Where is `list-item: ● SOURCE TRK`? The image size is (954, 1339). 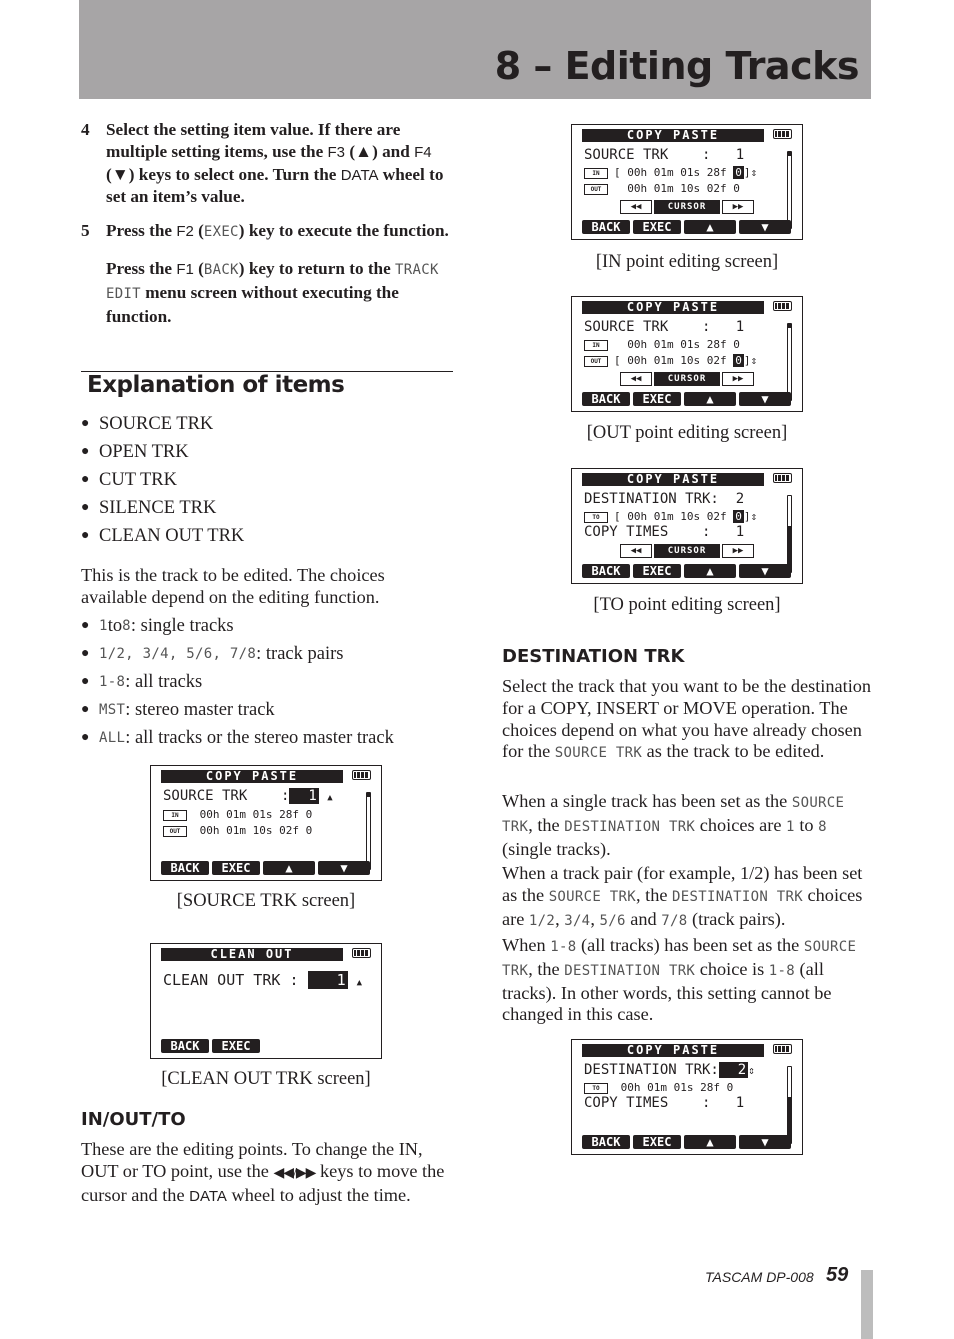
list-item: ● SOURCE TRK is located at coordinates (162, 424).